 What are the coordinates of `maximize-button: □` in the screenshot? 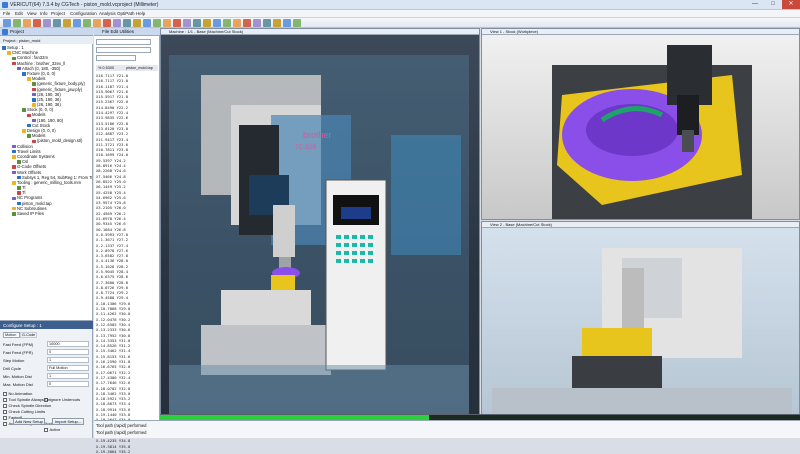 It's located at (773, 4).